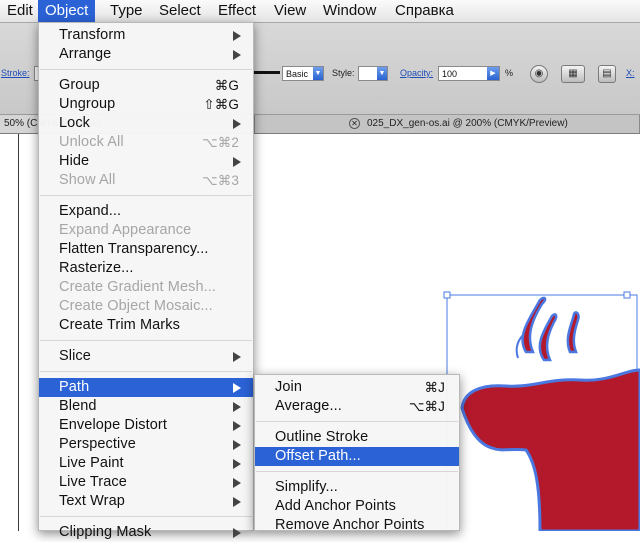  Describe the element at coordinates (146, 482) in the screenshot. I see `menu-item-live-trace: Live Trace` at that location.